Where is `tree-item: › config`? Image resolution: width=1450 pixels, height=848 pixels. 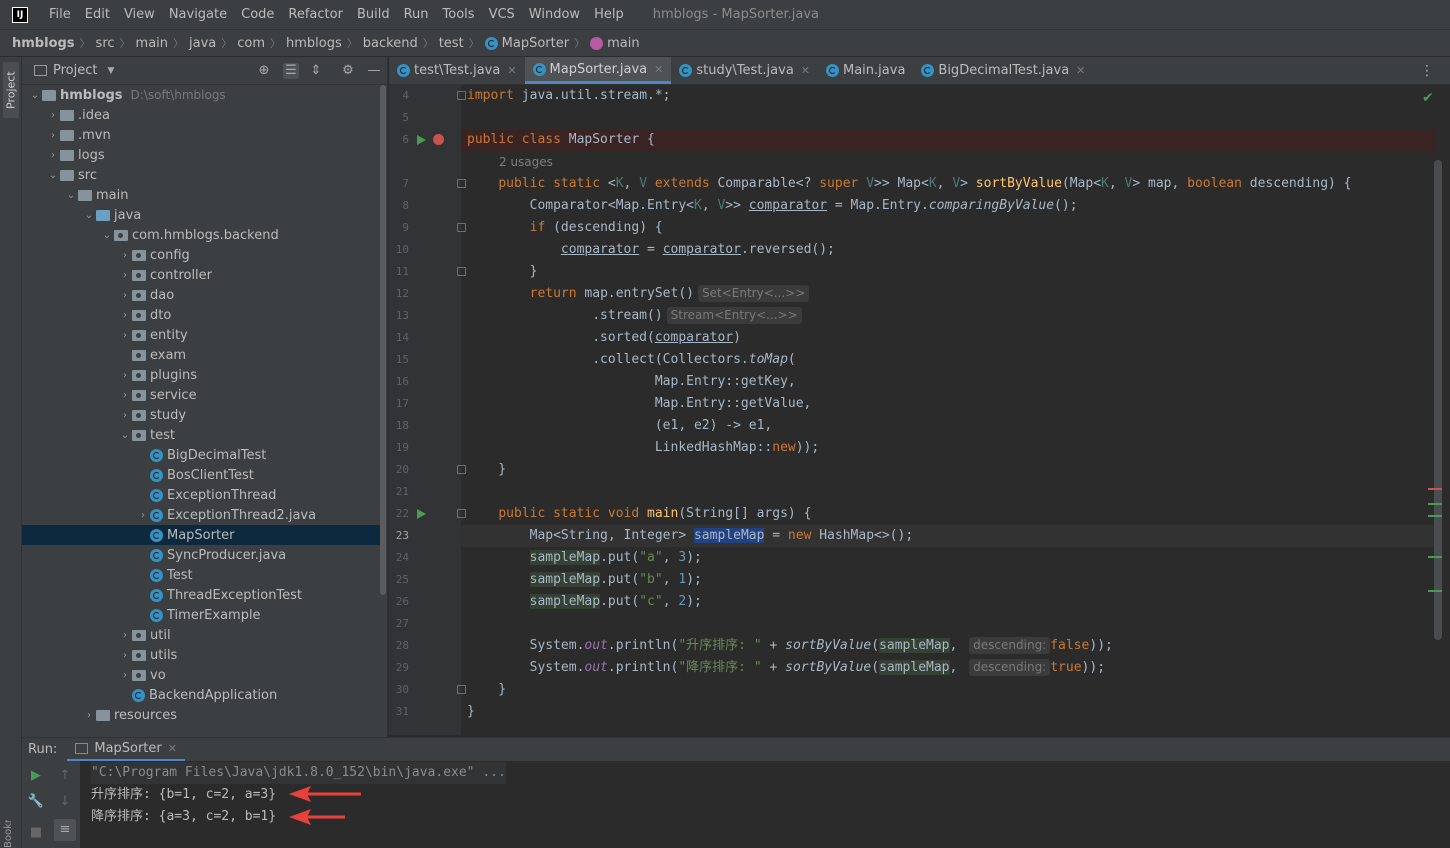
tree-item: › config is located at coordinates (201, 255).